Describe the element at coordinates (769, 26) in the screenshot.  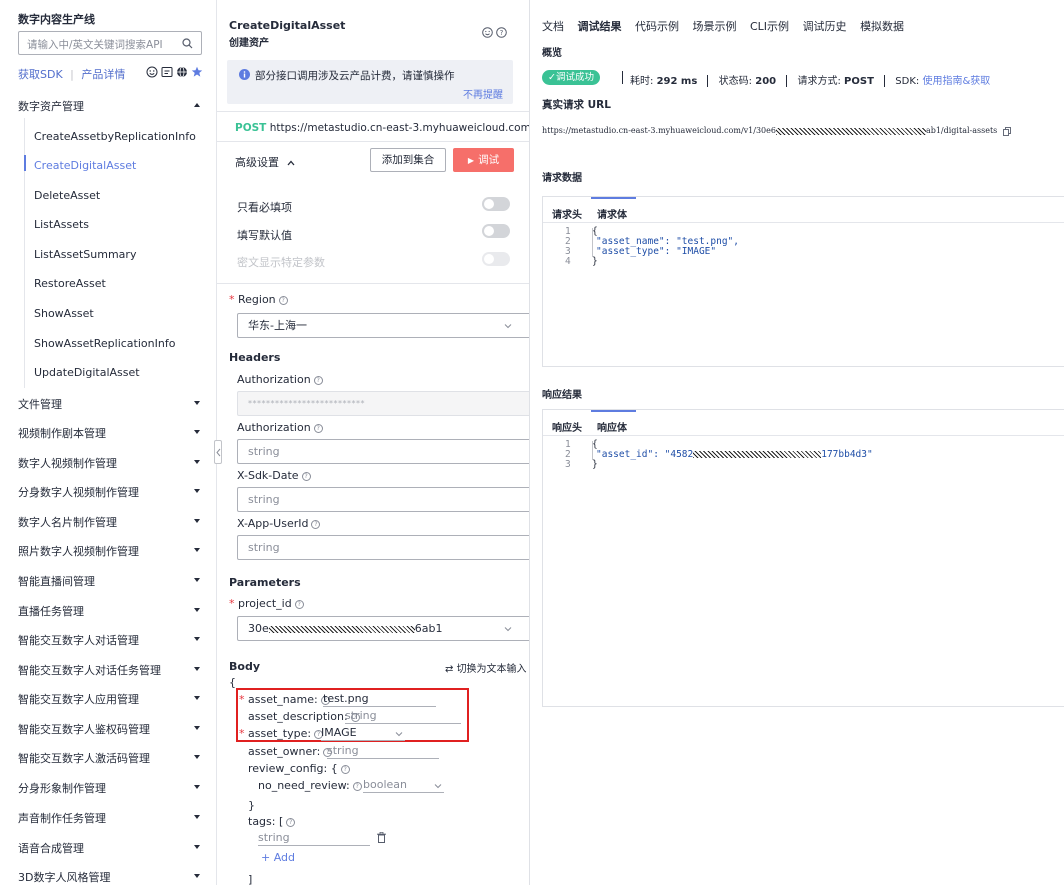
I see `tab-cli: CLI示例` at that location.